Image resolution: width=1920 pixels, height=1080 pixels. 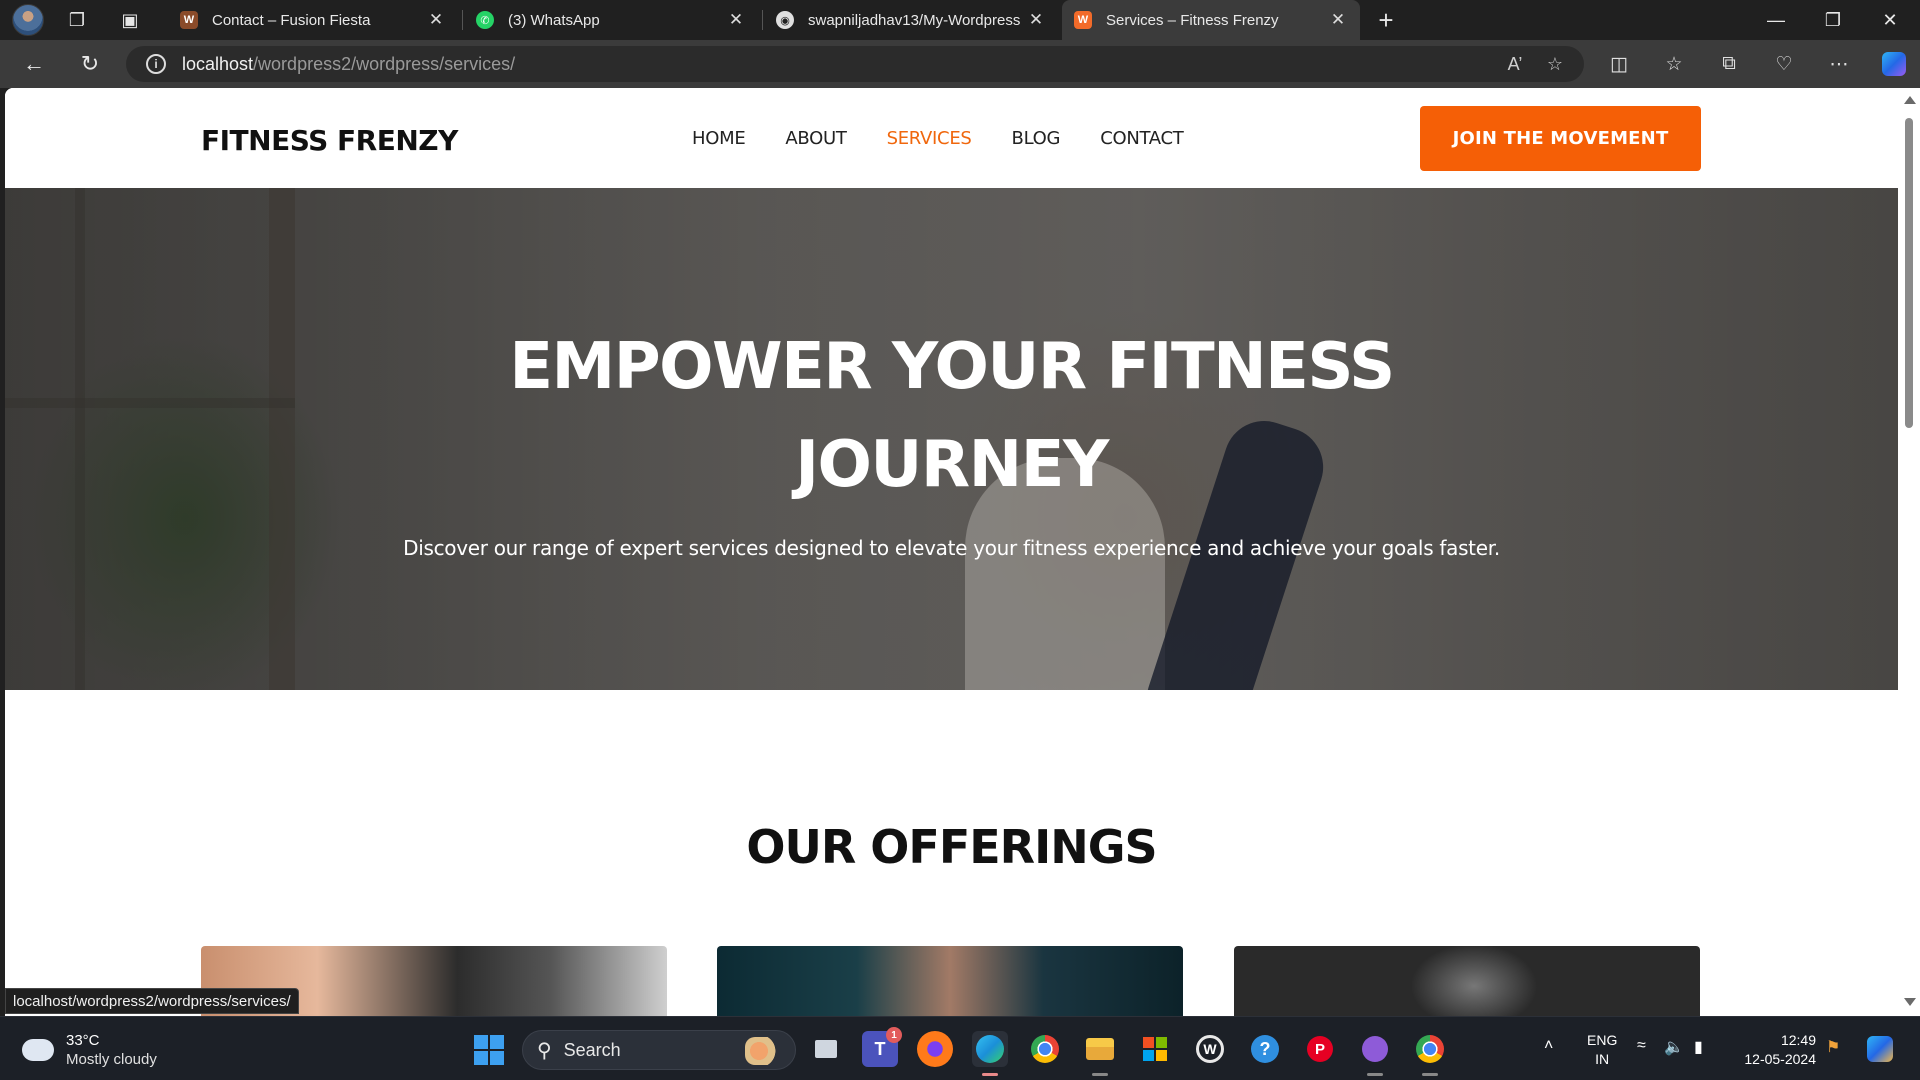 What do you see at coordinates (544, 1050) in the screenshot?
I see `search-icon: ⚲` at bounding box center [544, 1050].